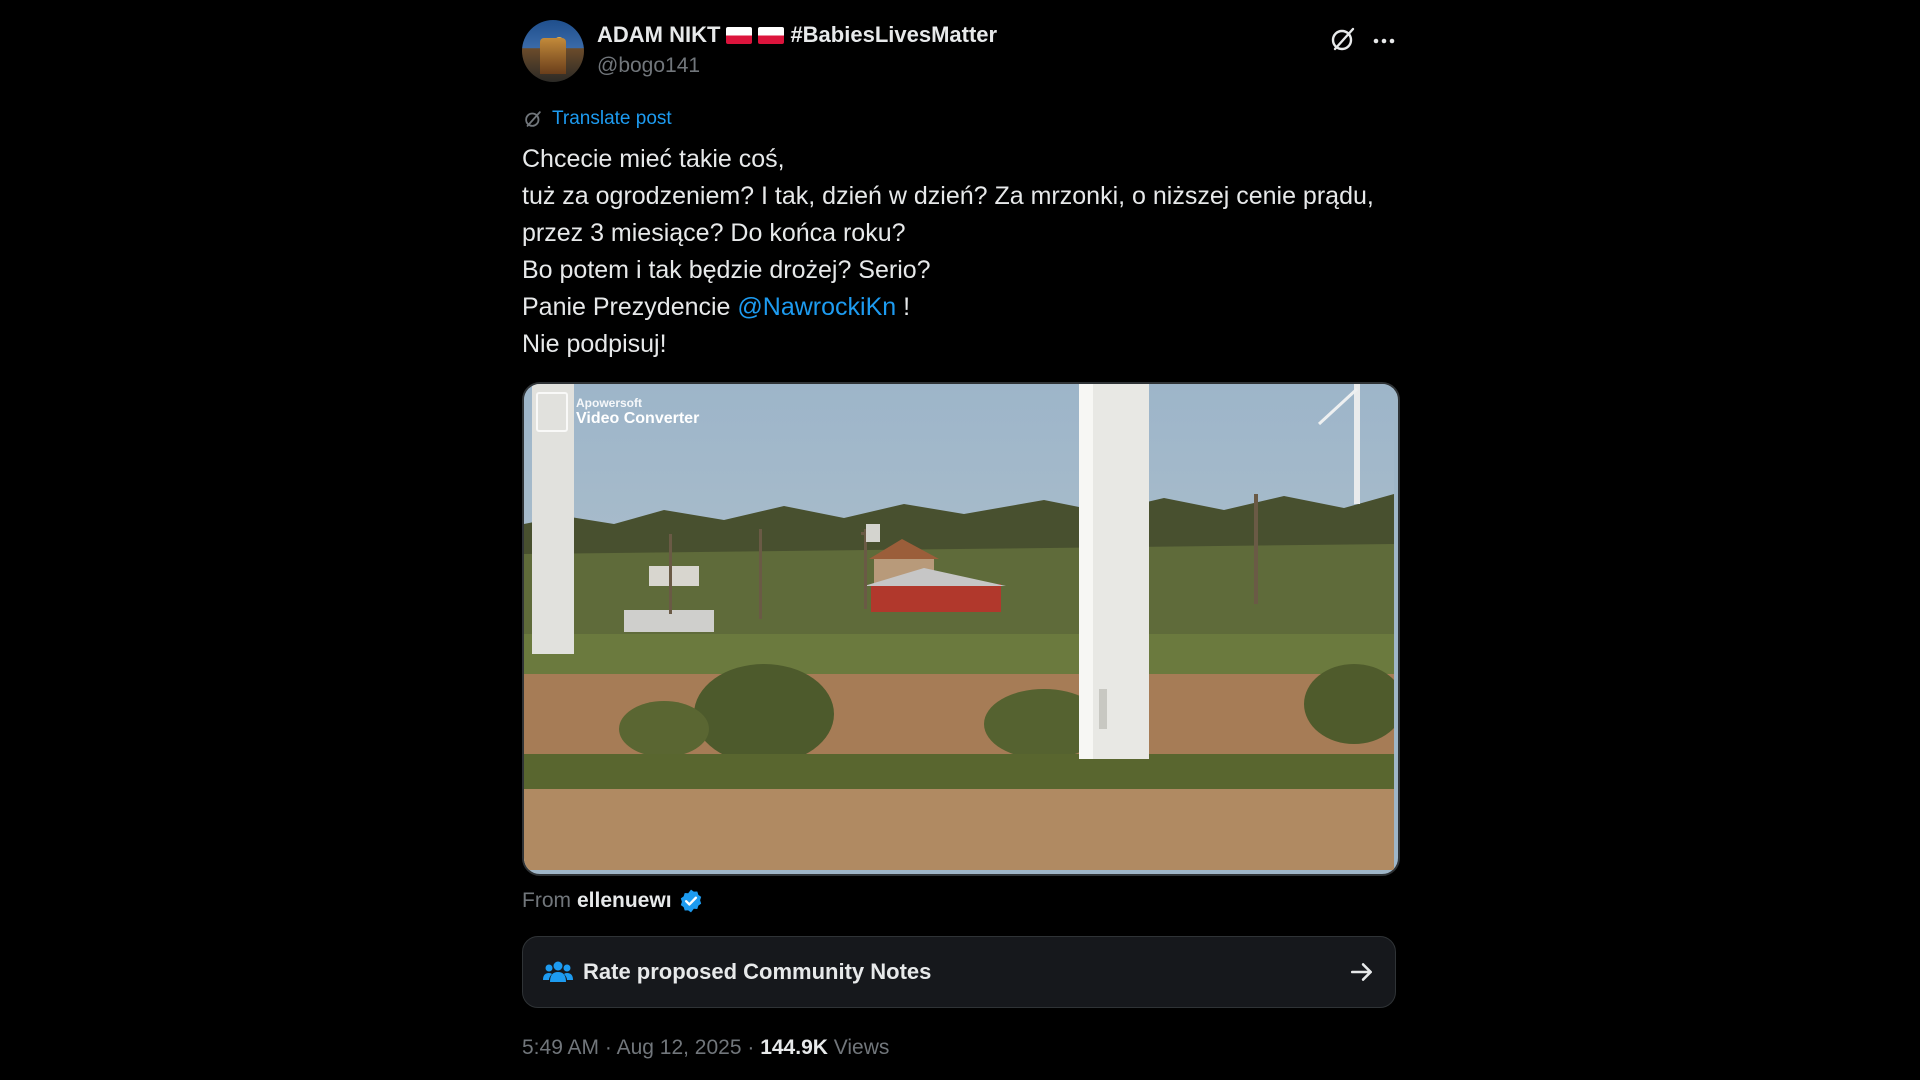 This screenshot has width=1920, height=1080. What do you see at coordinates (638, 418) in the screenshot?
I see `watermark-bottom-text: Video Converter` at bounding box center [638, 418].